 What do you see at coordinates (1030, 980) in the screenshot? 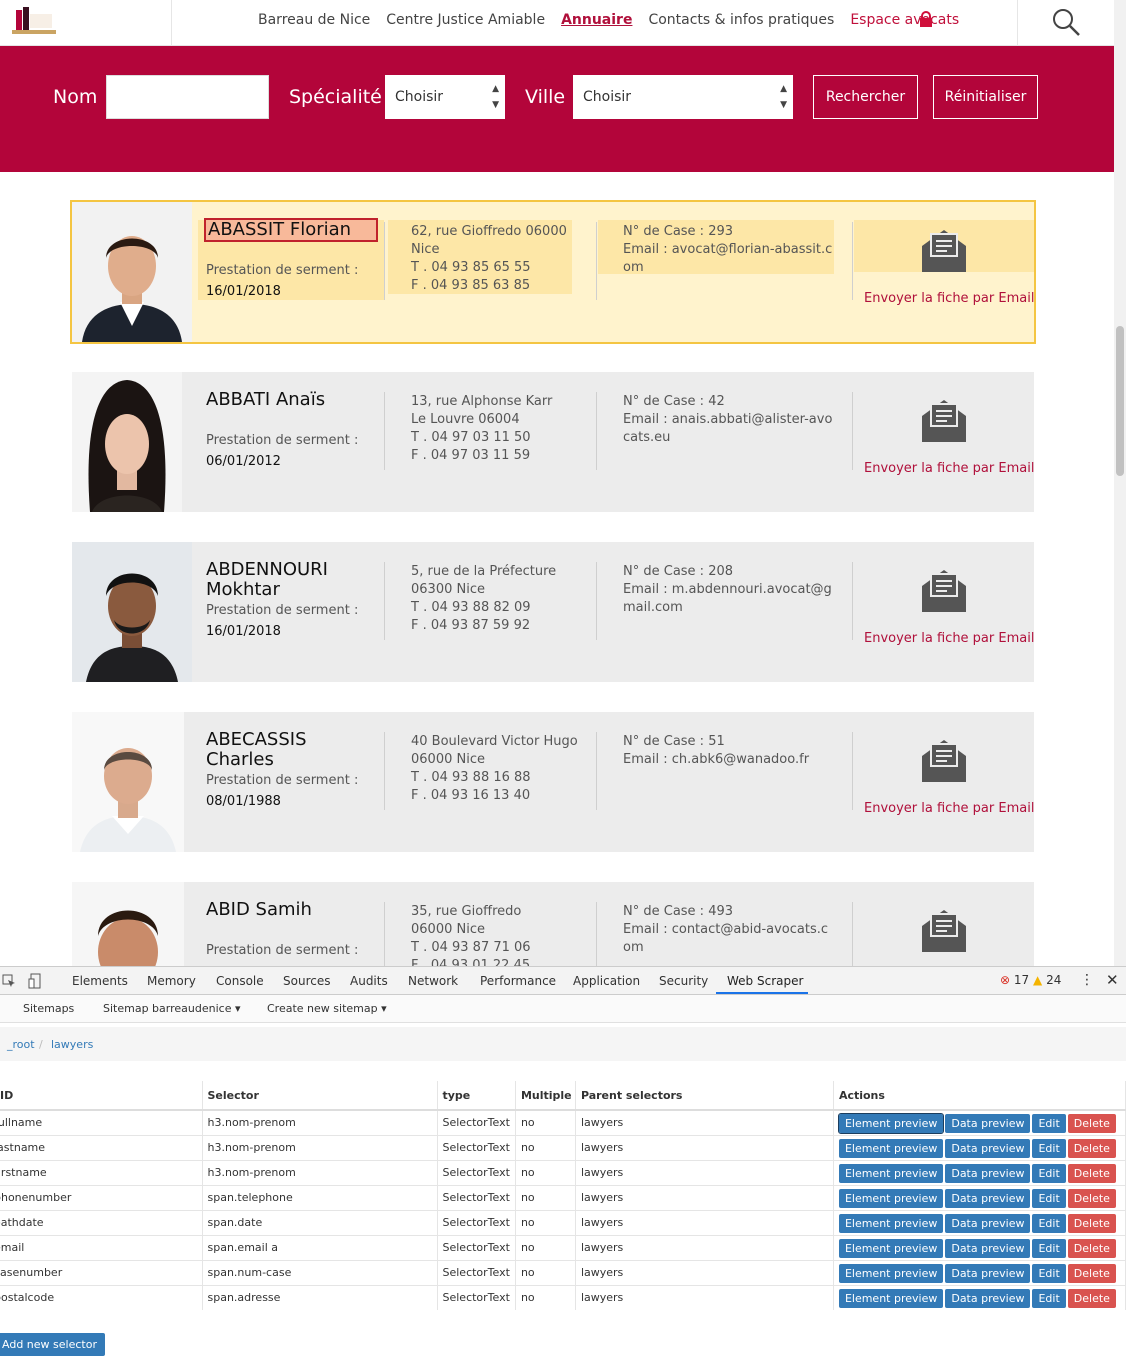
I see `error-warning-counter: ⊗ 17 ▲ 24` at bounding box center [1030, 980].